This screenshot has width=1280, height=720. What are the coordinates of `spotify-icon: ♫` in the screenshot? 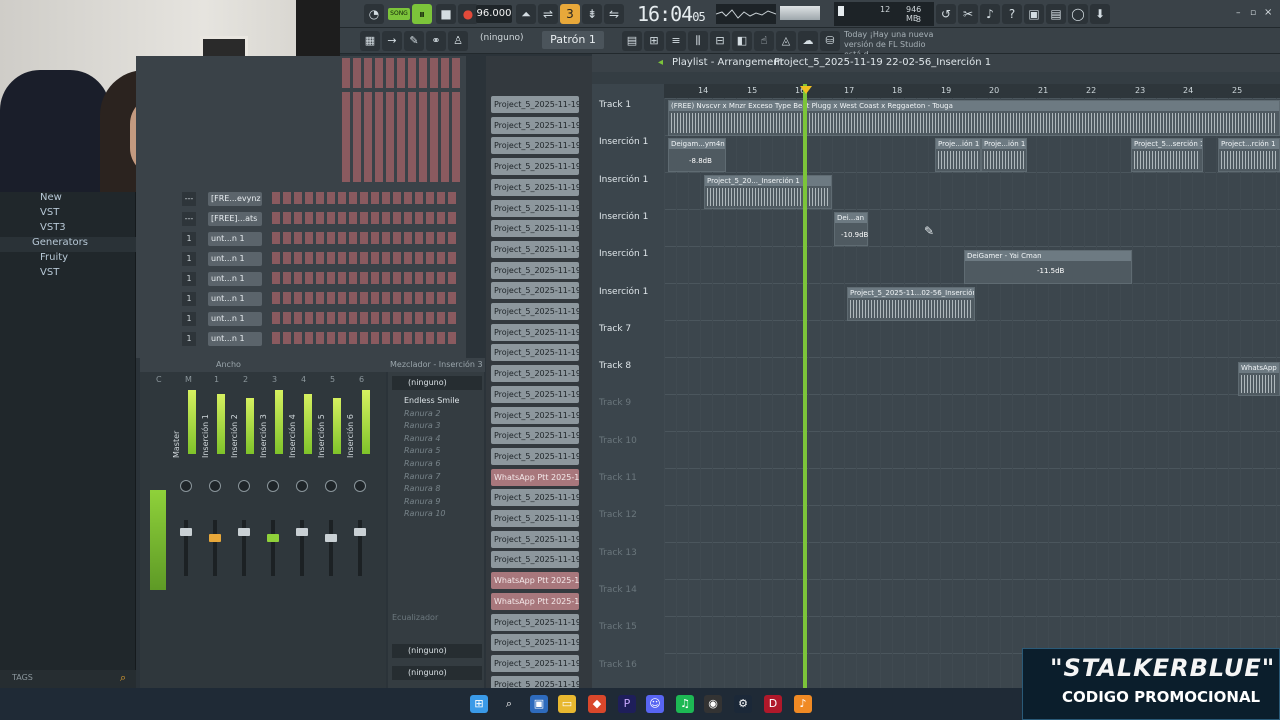 It's located at (685, 704).